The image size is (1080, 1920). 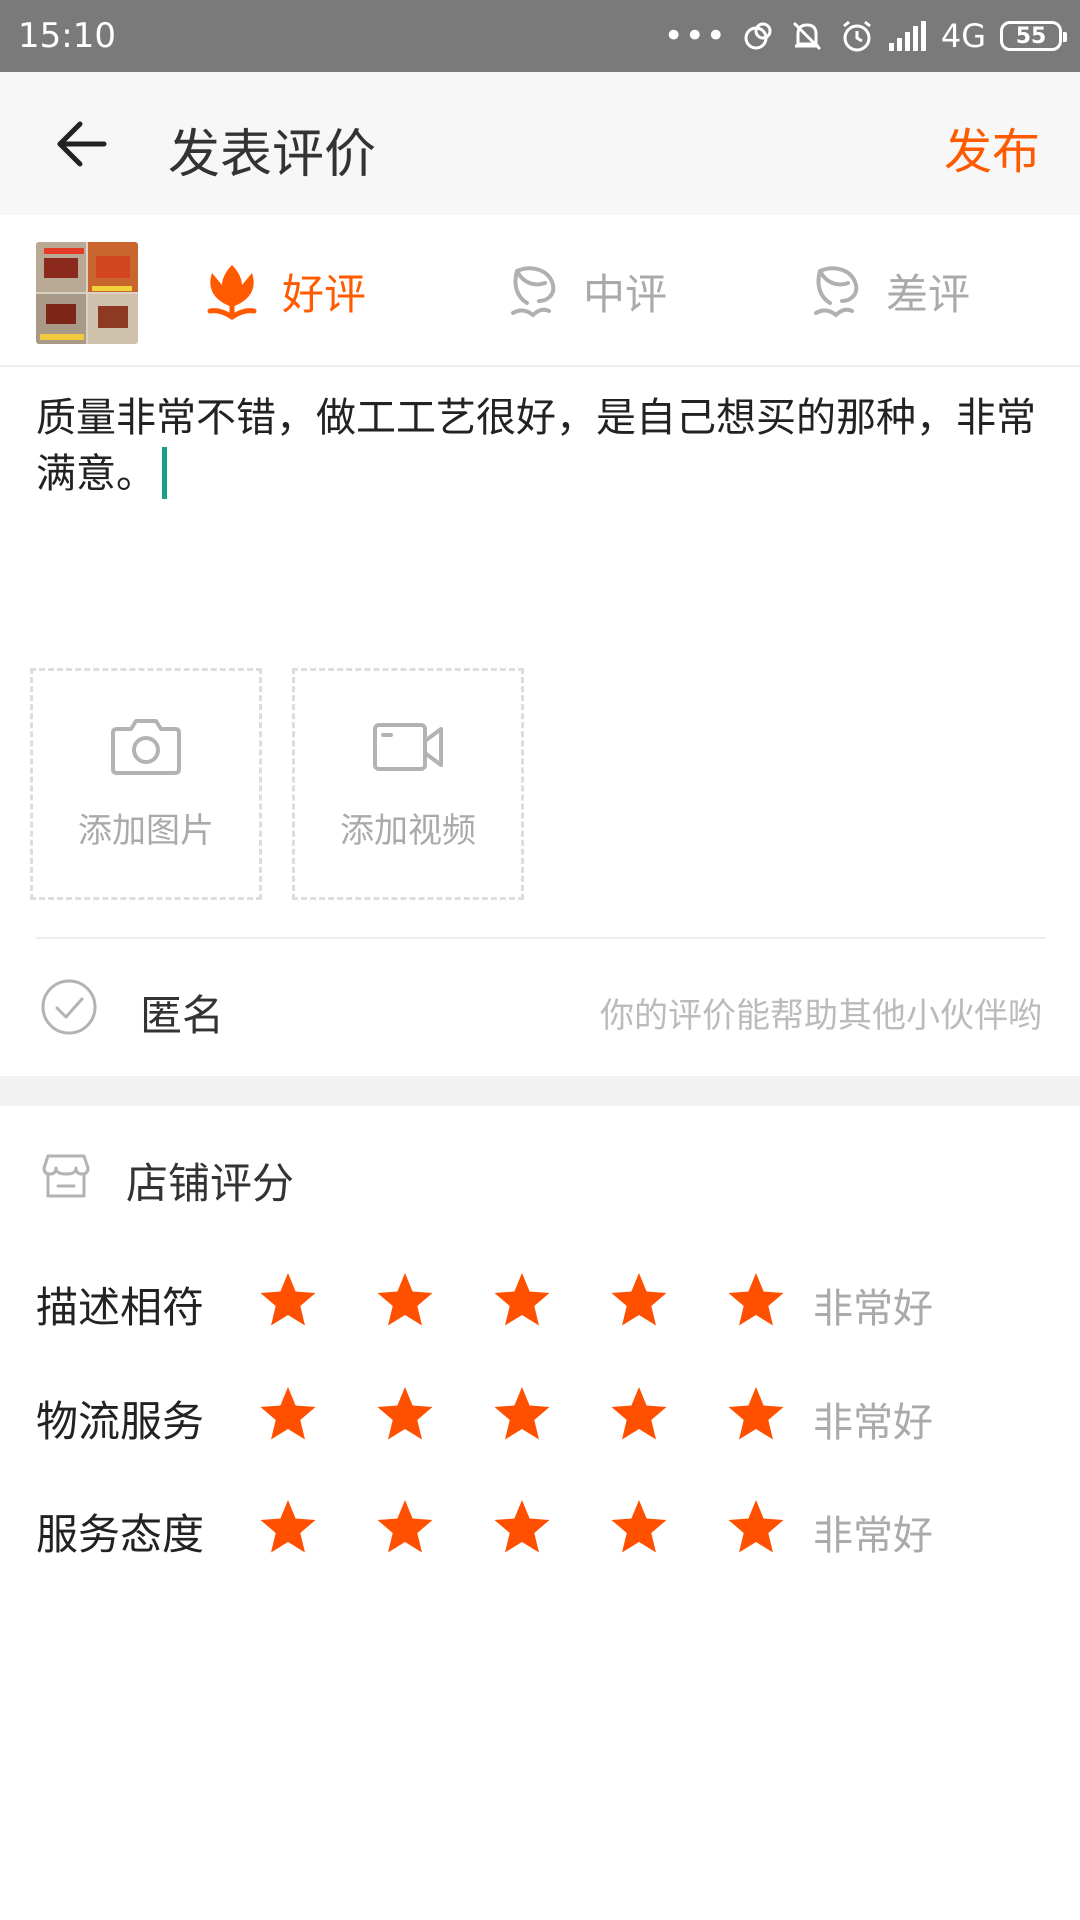 What do you see at coordinates (625, 294) in the screenshot?
I see `rating-neutral-label: 中评` at bounding box center [625, 294].